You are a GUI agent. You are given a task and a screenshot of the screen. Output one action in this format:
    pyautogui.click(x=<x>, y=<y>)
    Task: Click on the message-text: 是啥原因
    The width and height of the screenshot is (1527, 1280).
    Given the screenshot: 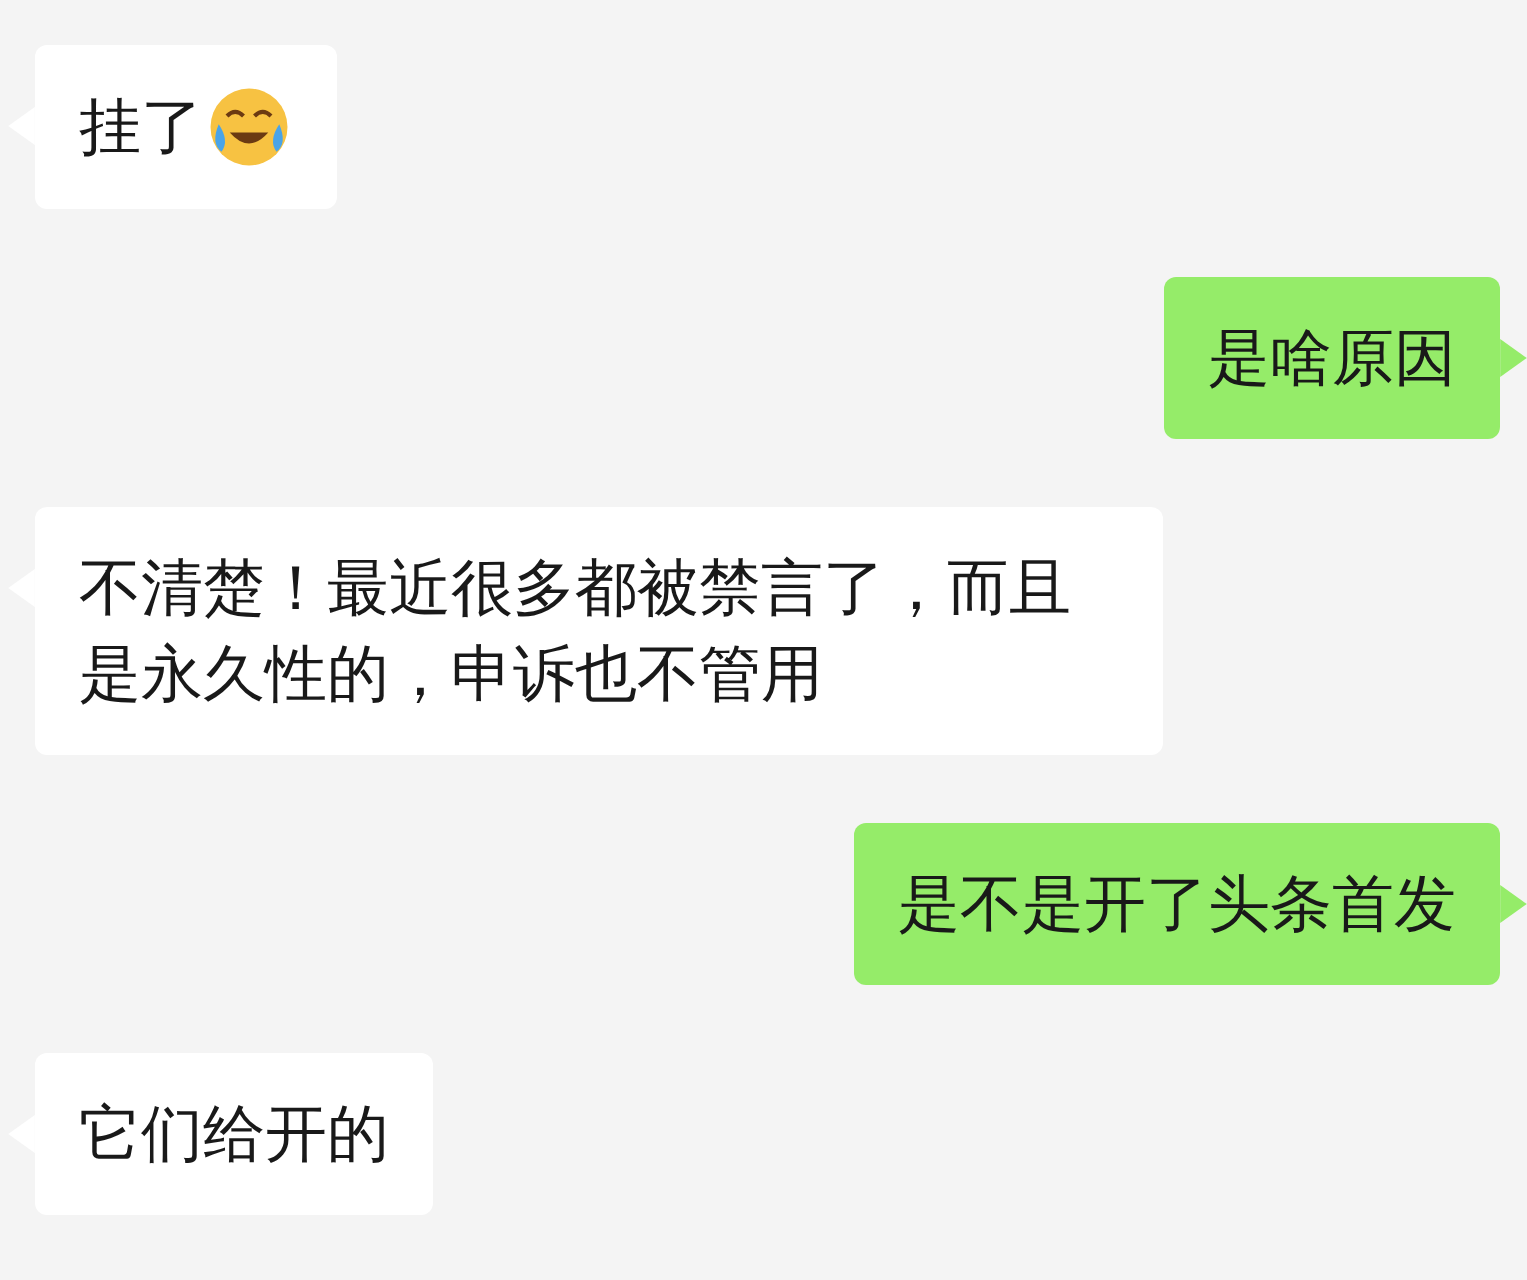 What is the action you would take?
    pyautogui.click(x=1332, y=358)
    